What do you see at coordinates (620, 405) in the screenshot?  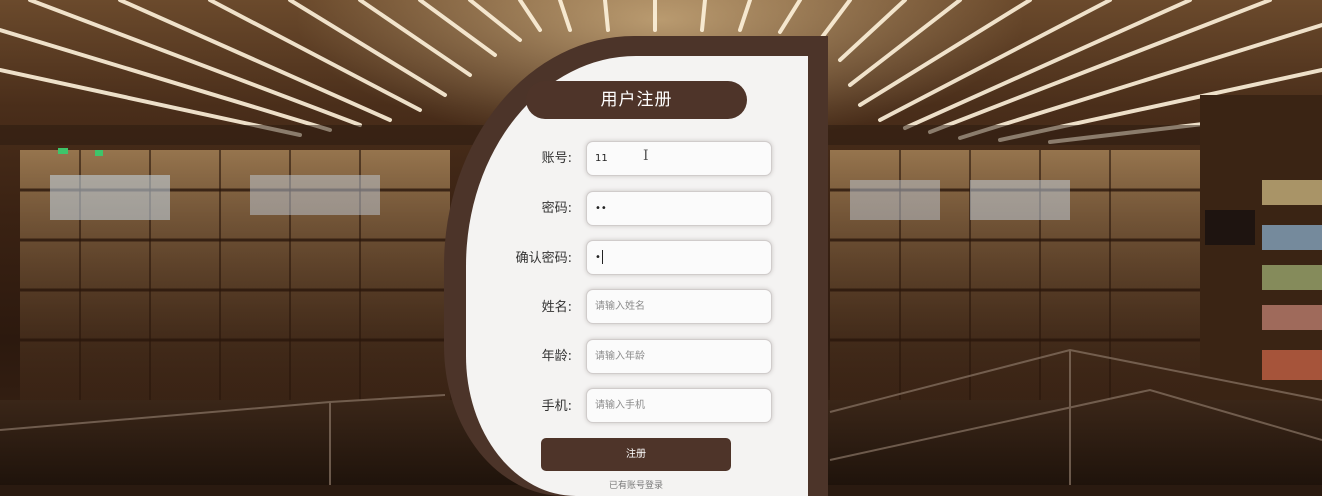 I see `phone-placeholder: 请输入手机` at bounding box center [620, 405].